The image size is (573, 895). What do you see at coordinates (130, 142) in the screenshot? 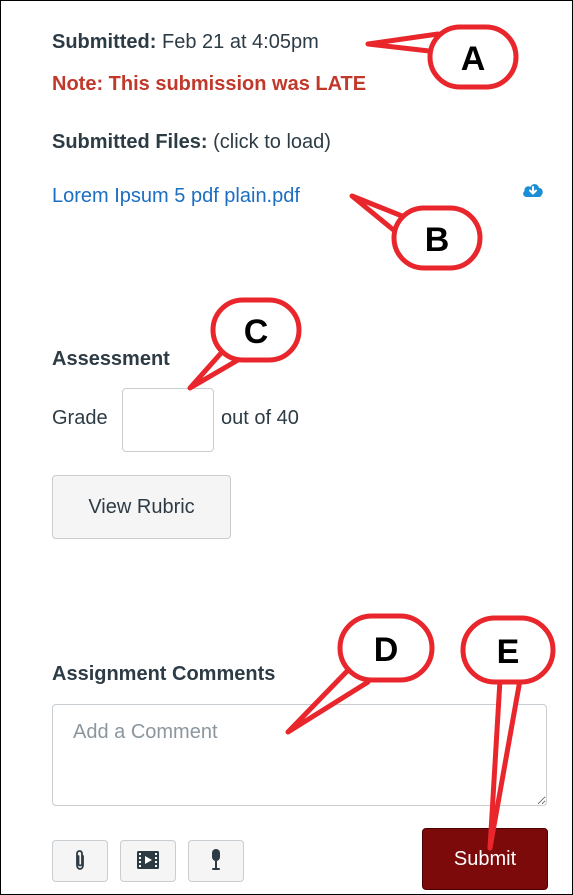
I see `submitted-files-label: Submitted Files:` at bounding box center [130, 142].